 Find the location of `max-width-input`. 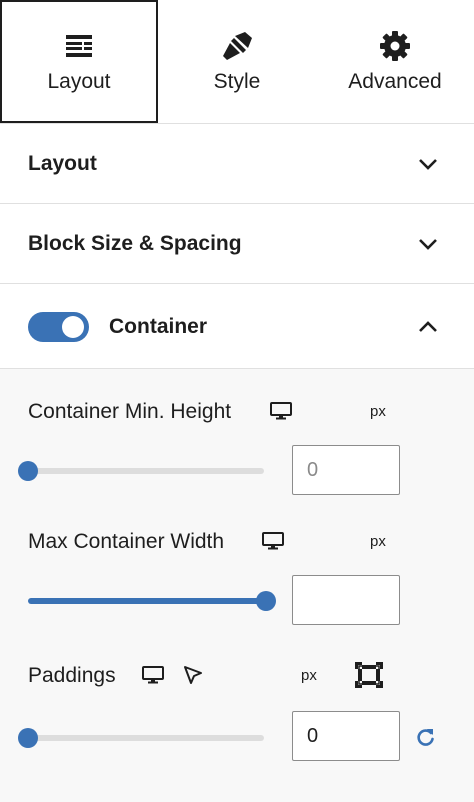

max-width-input is located at coordinates (346, 600).